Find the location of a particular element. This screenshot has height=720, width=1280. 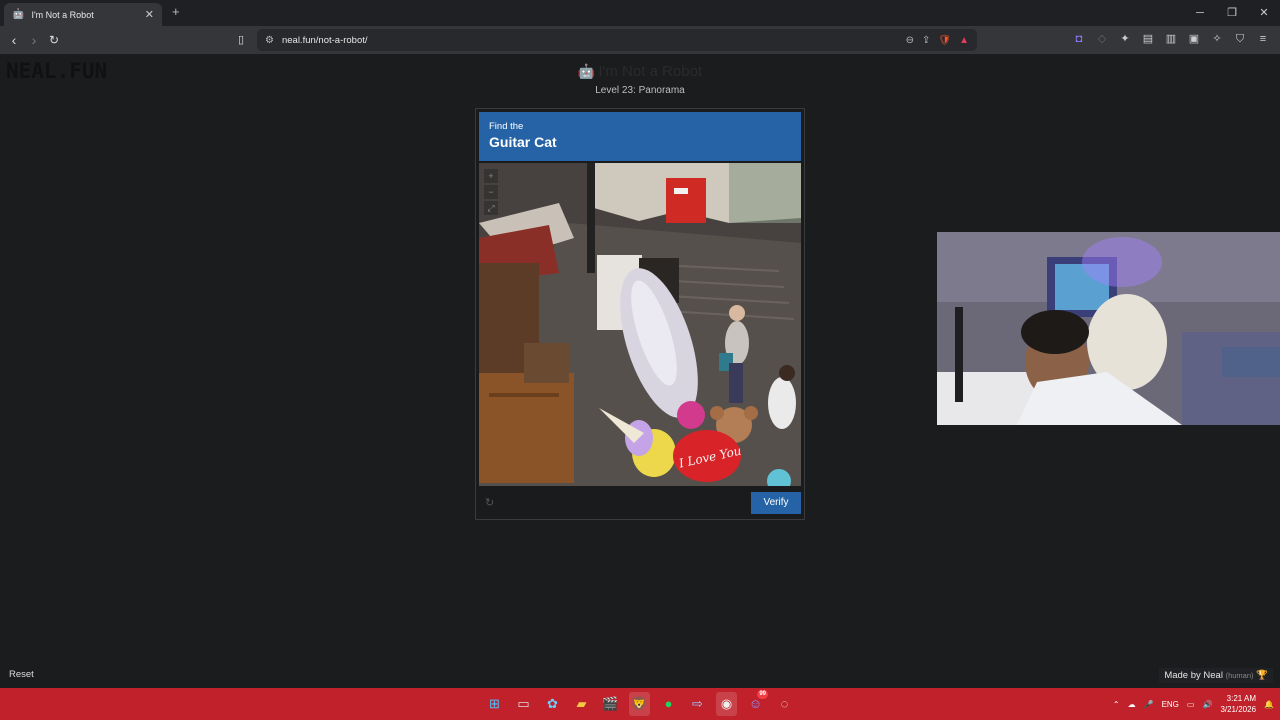

address-bar: ⚙ neal.fun/not-a-robot/ ⊖ ⇪ 🛡 ▲ is located at coordinates (617, 40).